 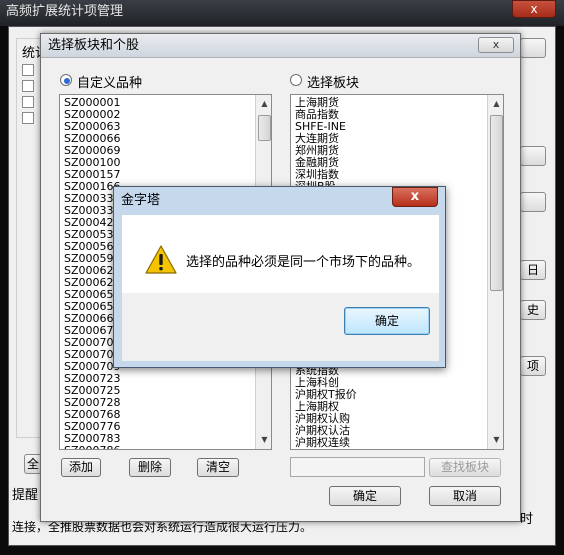 What do you see at coordinates (81, 467) in the screenshot?
I see `add-button: 添加` at bounding box center [81, 467].